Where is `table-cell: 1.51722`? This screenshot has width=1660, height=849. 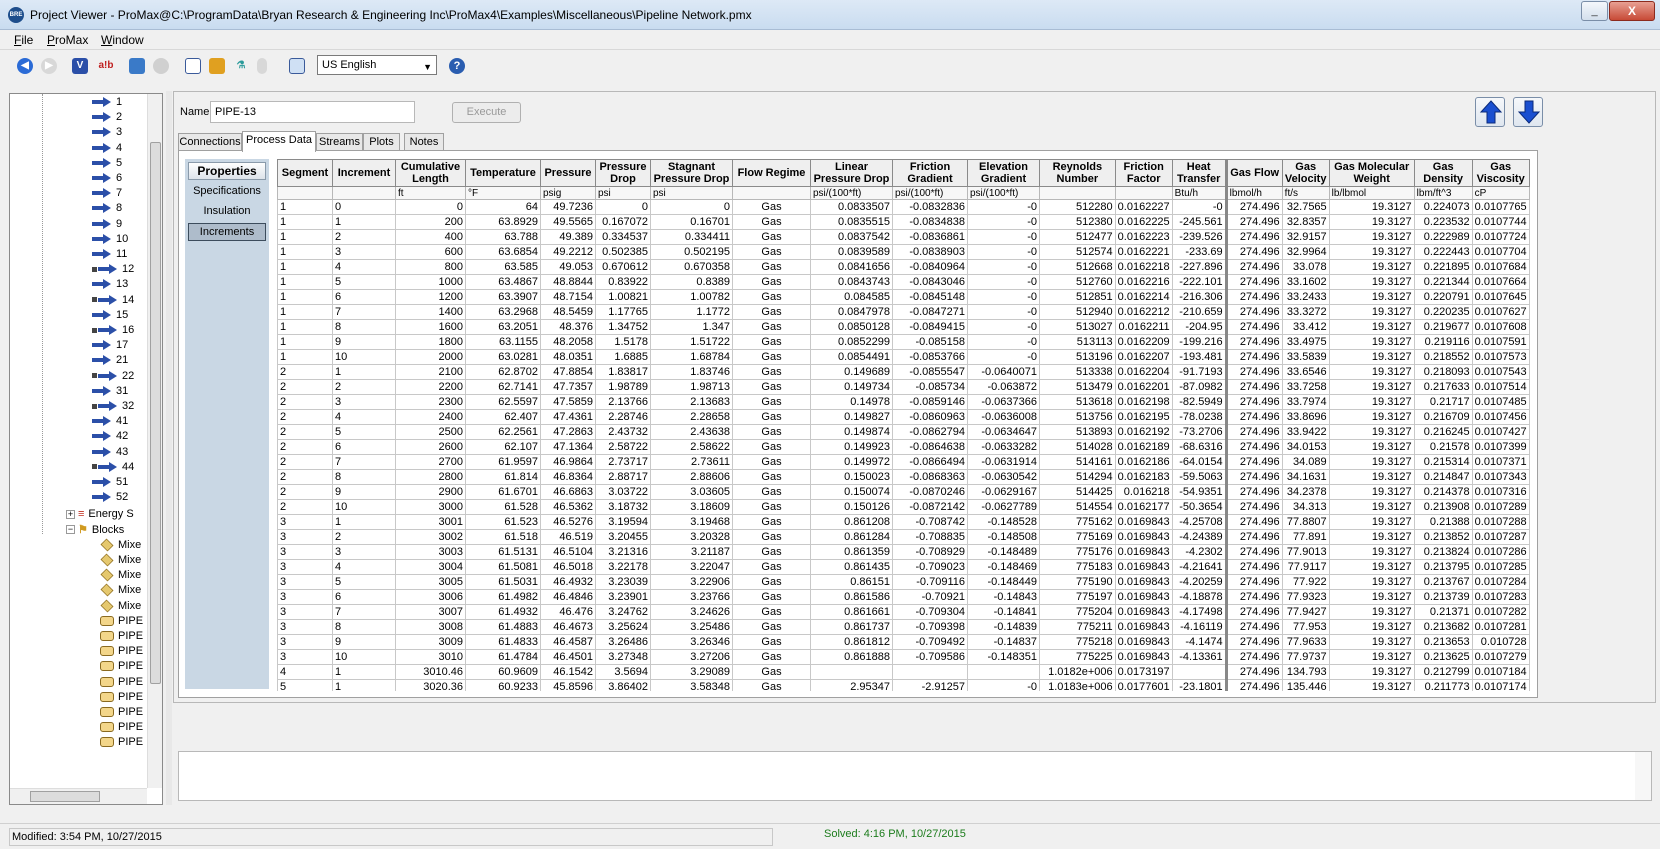 table-cell: 1.51722 is located at coordinates (691, 342).